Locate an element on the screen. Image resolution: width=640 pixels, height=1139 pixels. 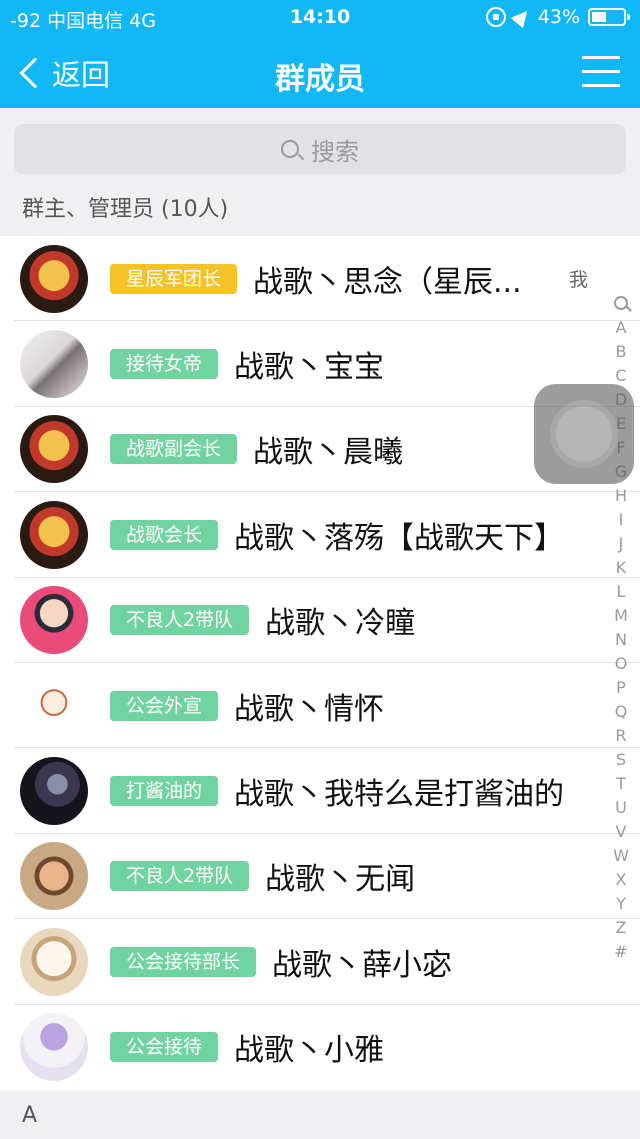
orientation-lock-icon is located at coordinates (495, 17).